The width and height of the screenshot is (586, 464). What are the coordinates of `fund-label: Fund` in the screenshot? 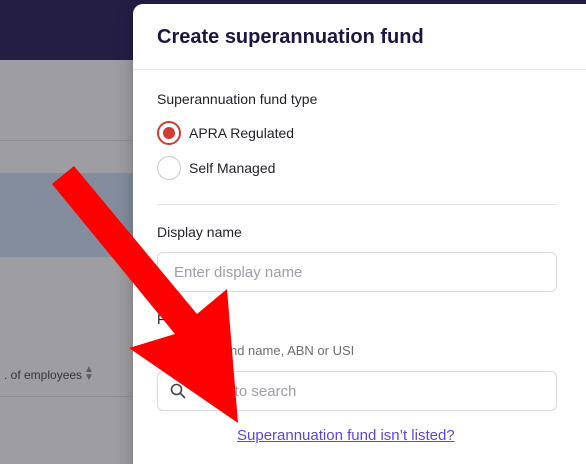 It's located at (173, 319).